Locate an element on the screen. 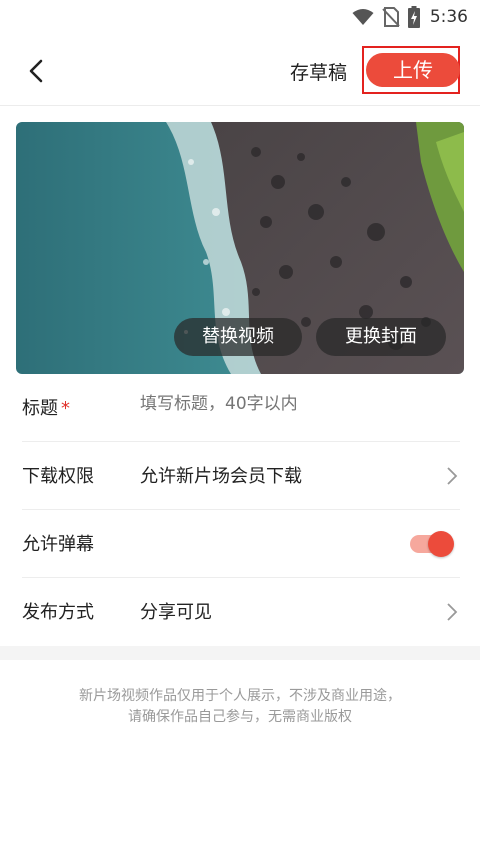  publish-method-label: 发布方式 is located at coordinates (58, 612).